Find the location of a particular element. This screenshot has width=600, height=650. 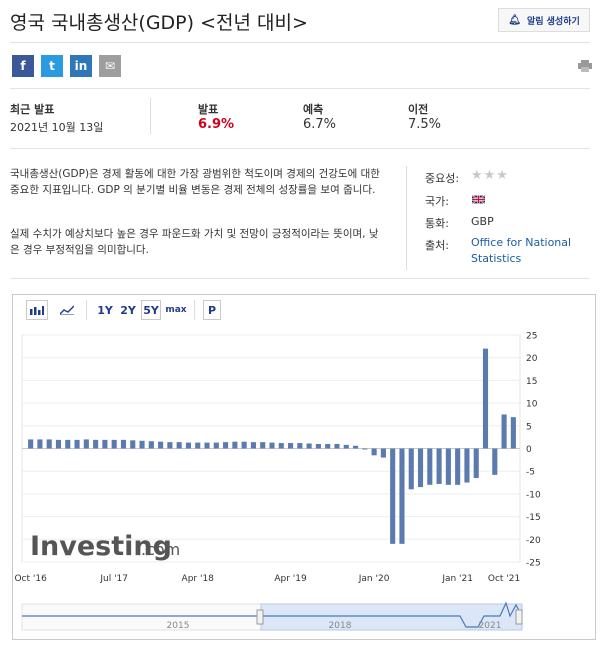

actual-label: 발표 is located at coordinates (208, 109).